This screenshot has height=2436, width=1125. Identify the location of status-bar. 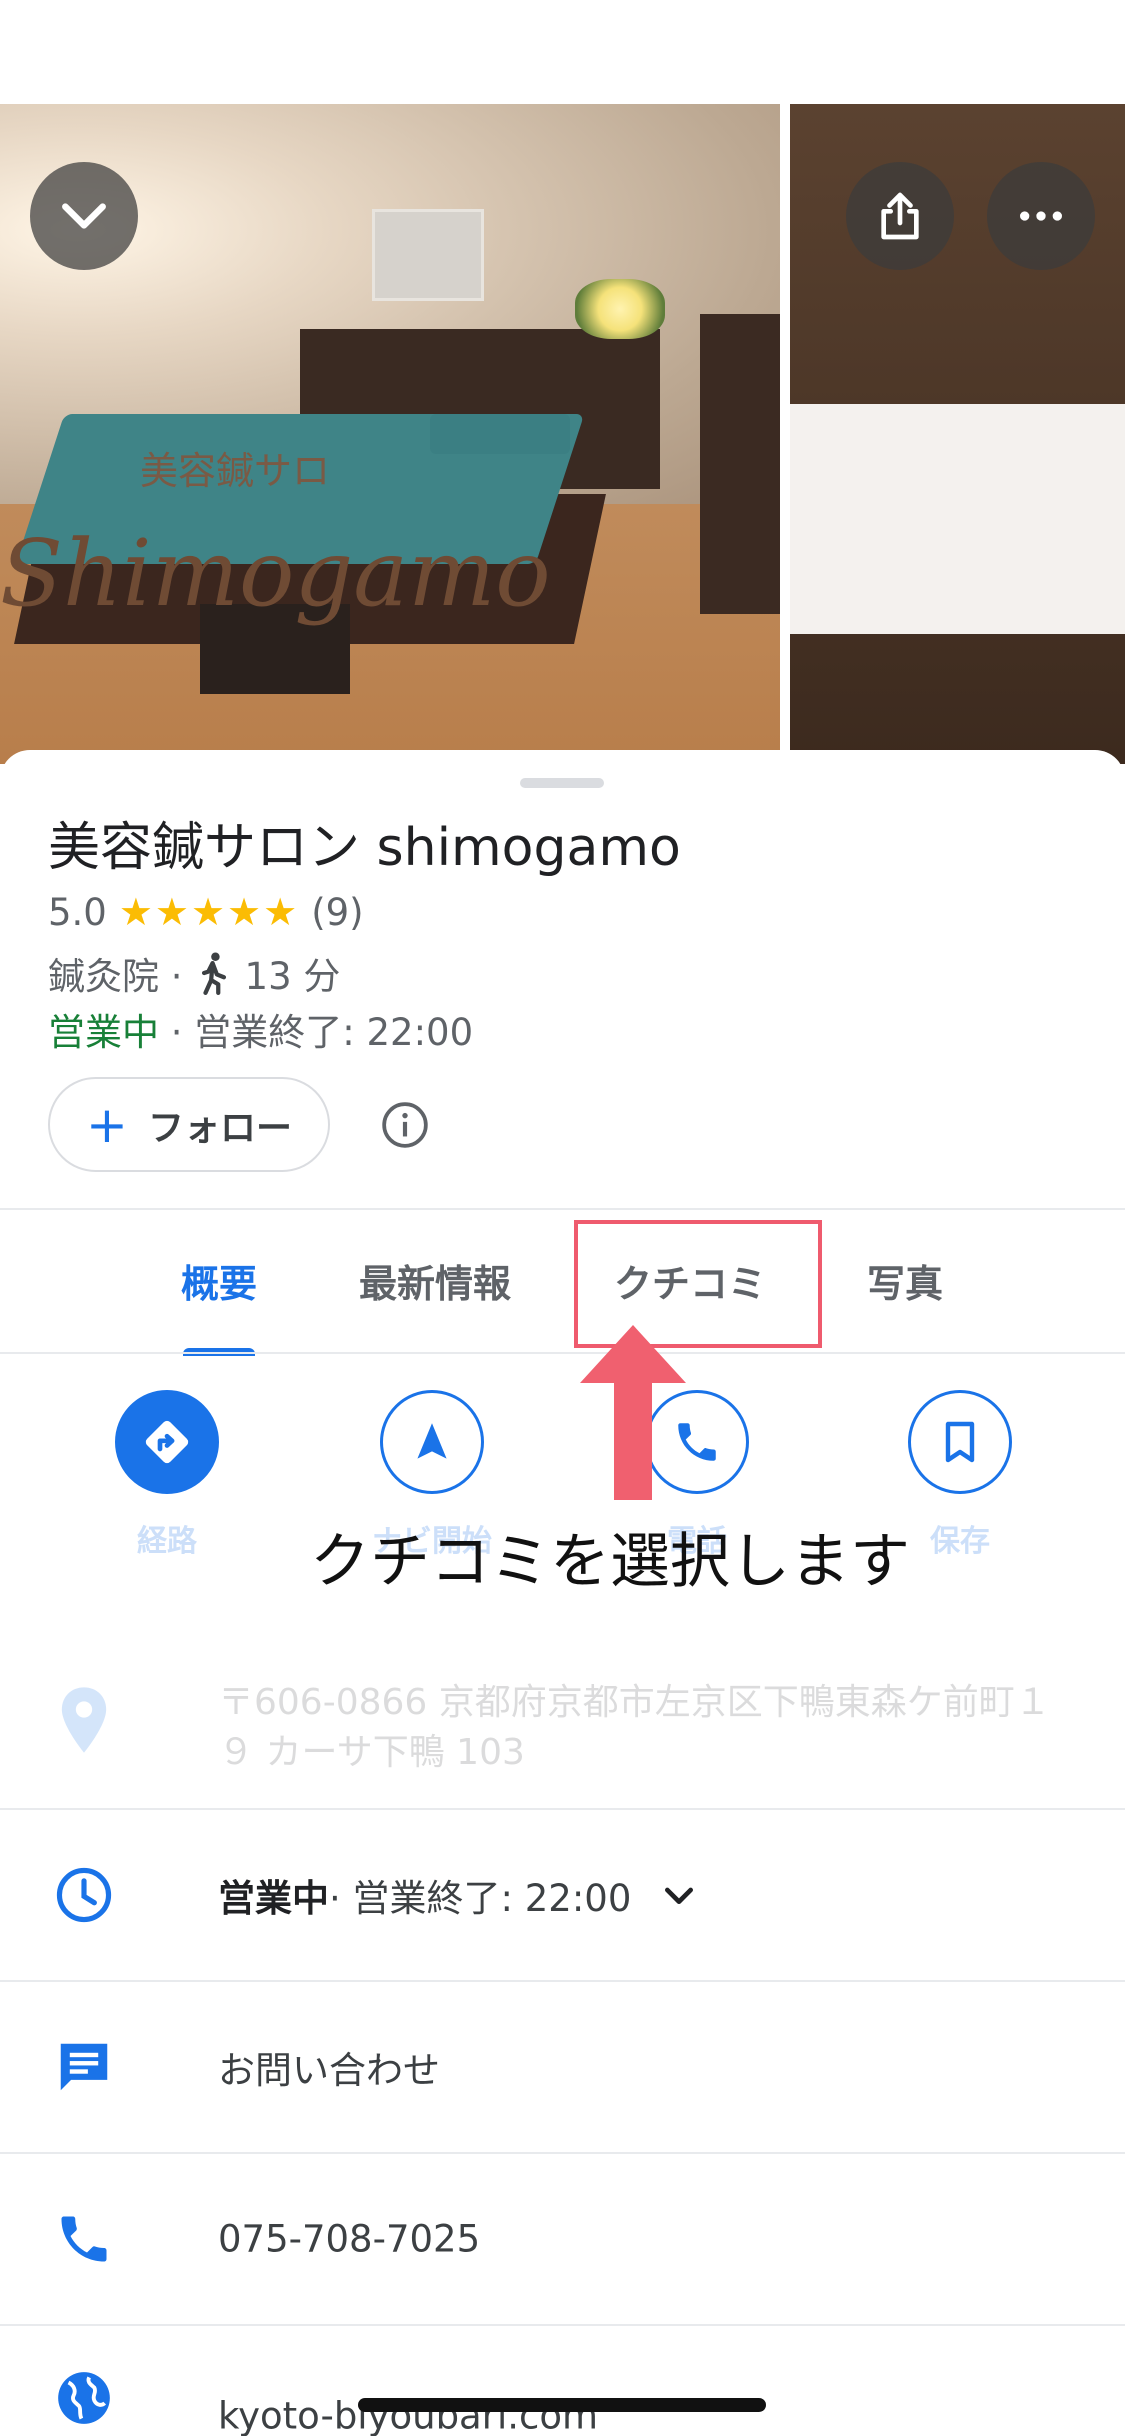
(562, 52).